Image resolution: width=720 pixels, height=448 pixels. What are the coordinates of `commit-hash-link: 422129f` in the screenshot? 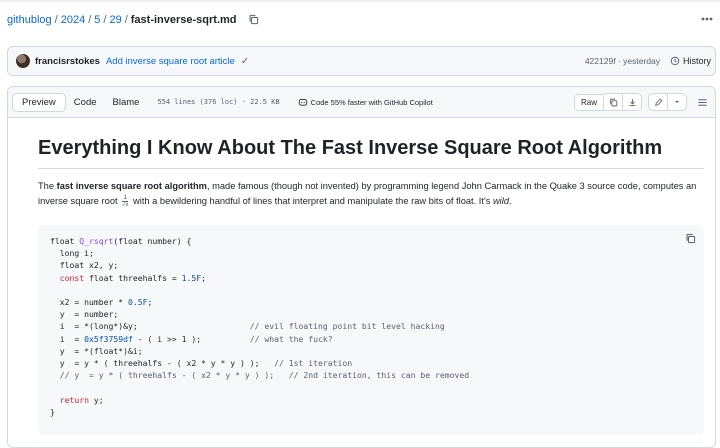 It's located at (600, 61).